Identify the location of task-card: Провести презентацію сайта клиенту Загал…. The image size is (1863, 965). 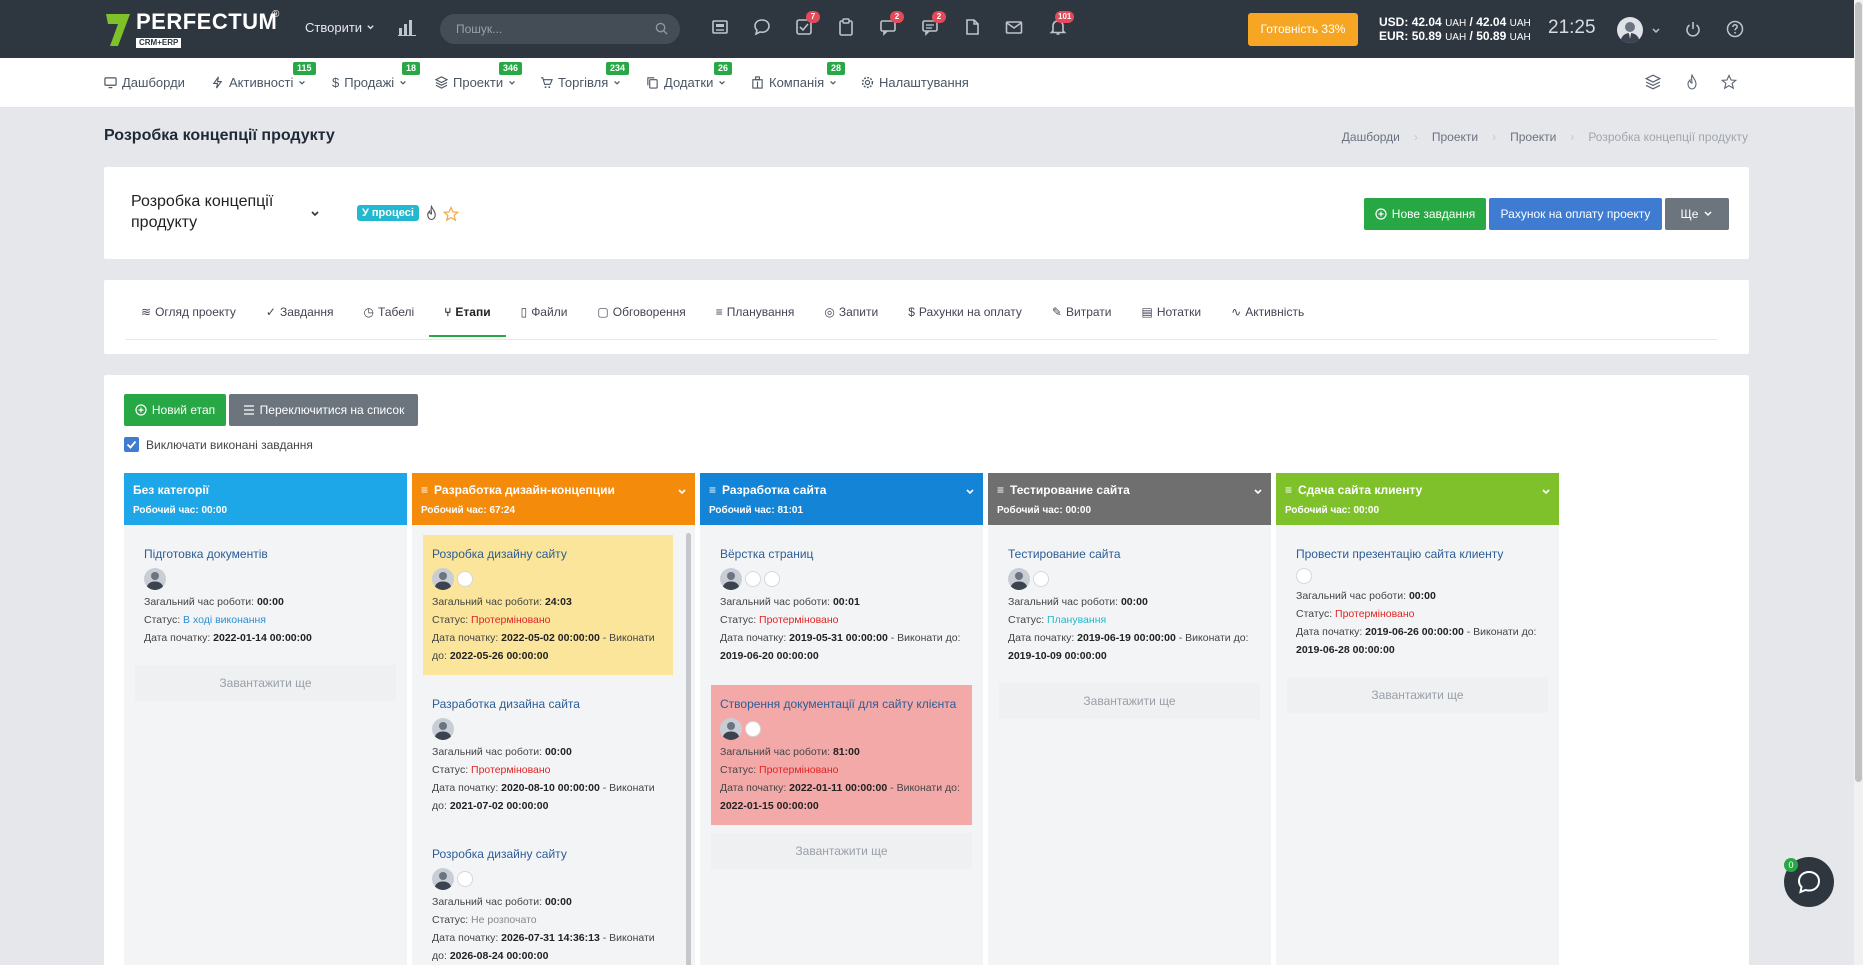
(1417, 602).